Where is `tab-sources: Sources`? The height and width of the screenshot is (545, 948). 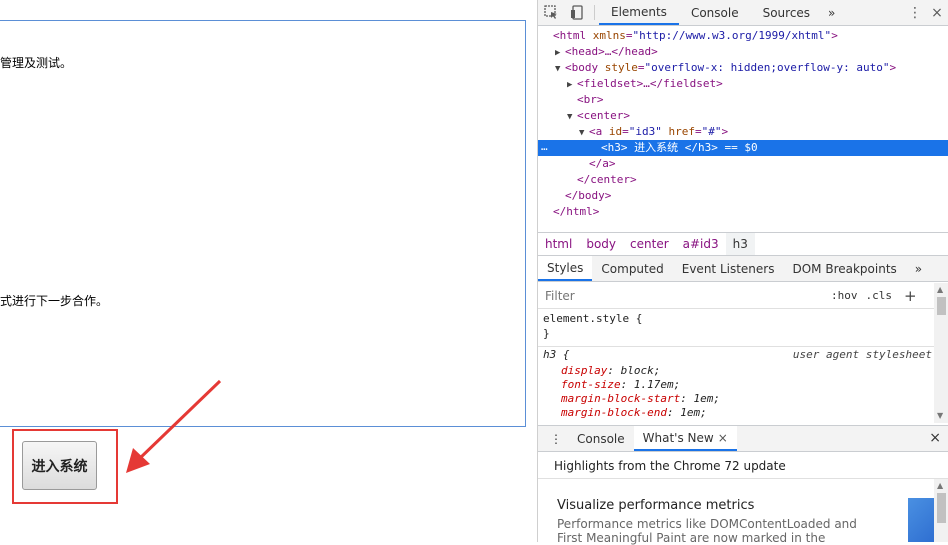 tab-sources: Sources is located at coordinates (786, 12).